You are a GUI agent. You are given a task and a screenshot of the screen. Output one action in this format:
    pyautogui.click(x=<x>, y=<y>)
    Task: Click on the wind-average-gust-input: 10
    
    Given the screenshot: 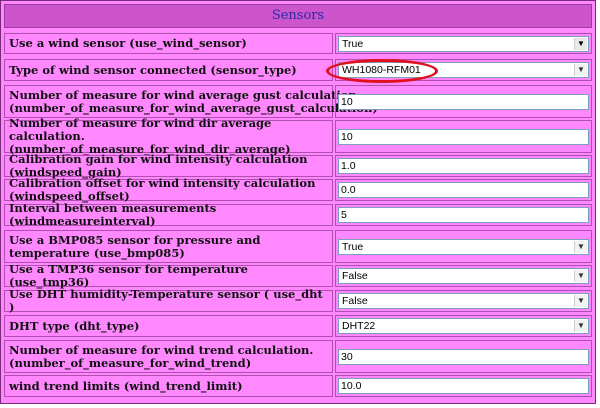 What is the action you would take?
    pyautogui.click(x=463, y=101)
    